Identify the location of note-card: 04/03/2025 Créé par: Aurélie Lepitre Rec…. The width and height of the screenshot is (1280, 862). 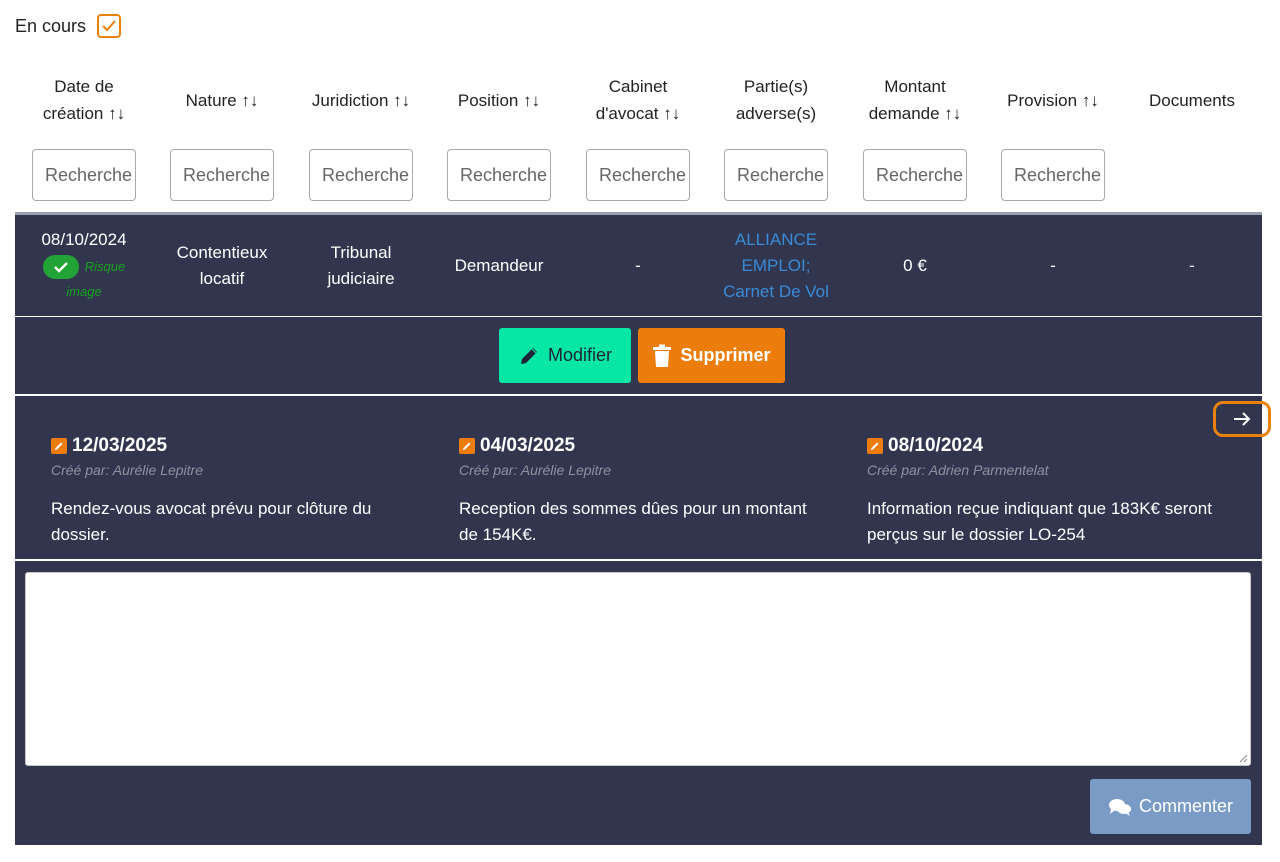
(639, 491).